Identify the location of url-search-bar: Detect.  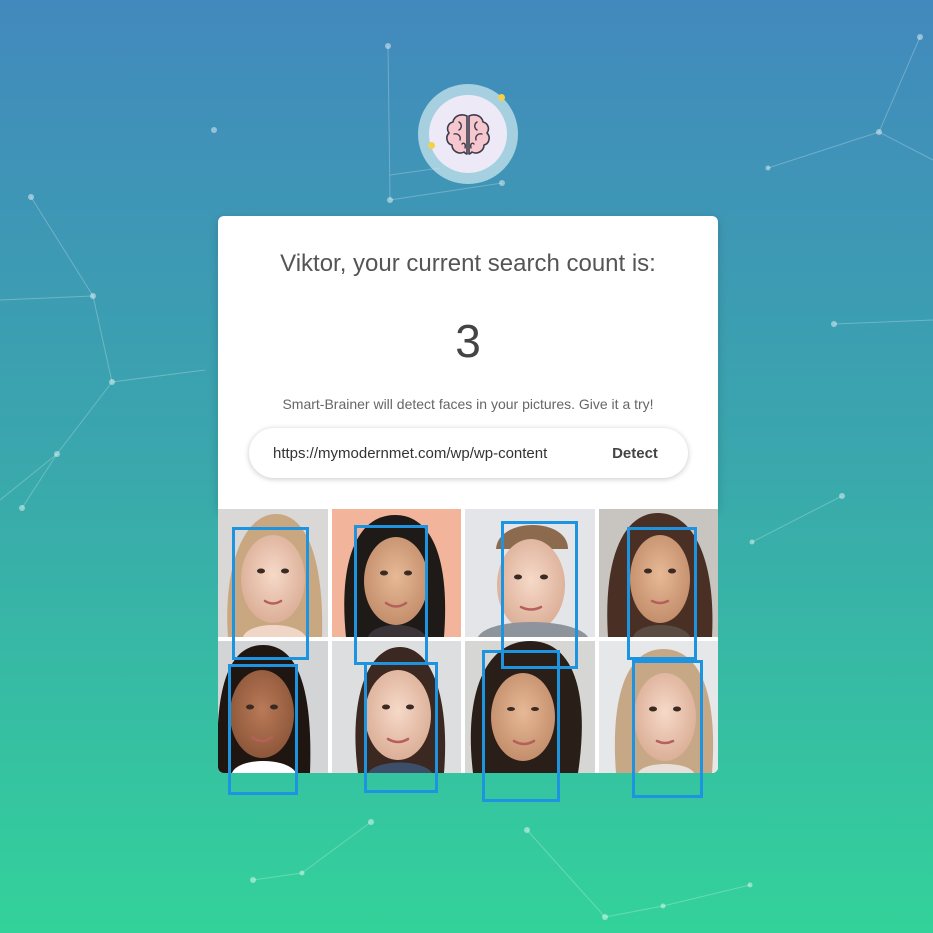
(468, 453).